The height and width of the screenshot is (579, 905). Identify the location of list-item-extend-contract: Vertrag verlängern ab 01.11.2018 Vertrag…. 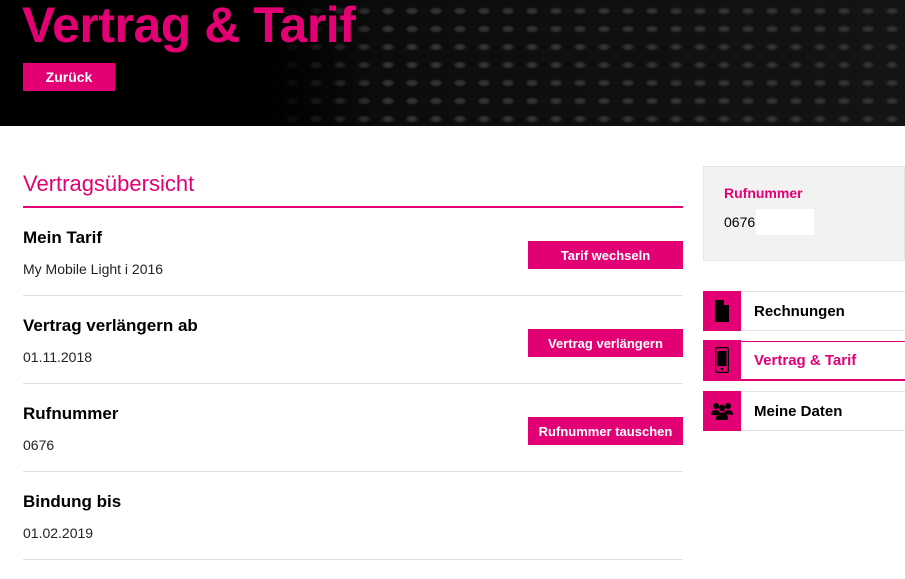
(353, 340).